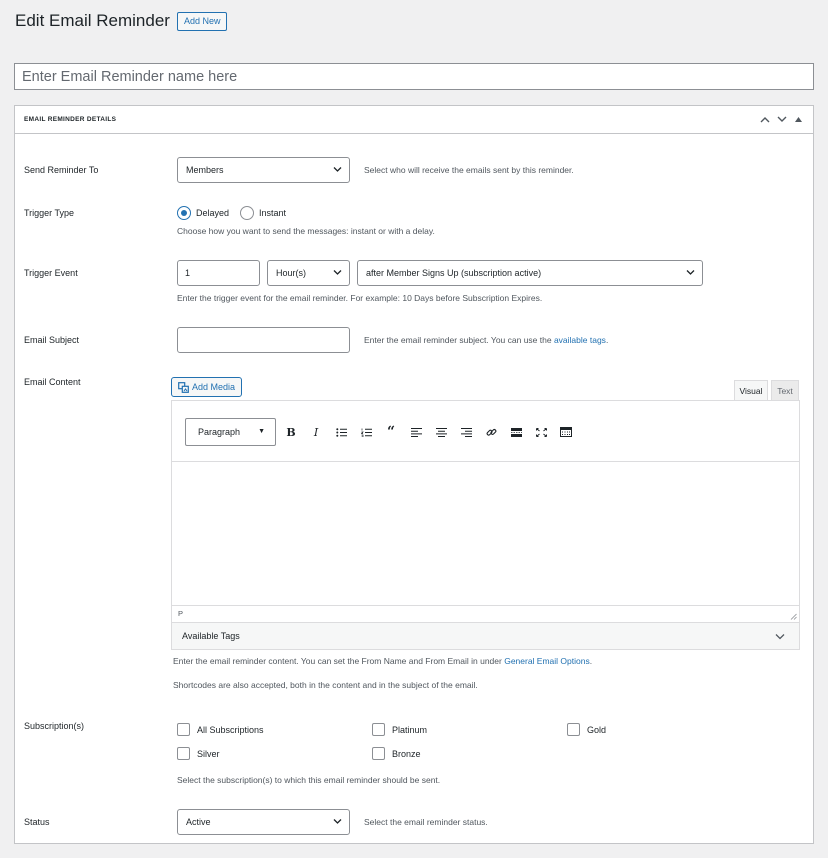 Image resolution: width=828 pixels, height=858 pixels. I want to click on checkbox-gold-box, so click(573, 729).